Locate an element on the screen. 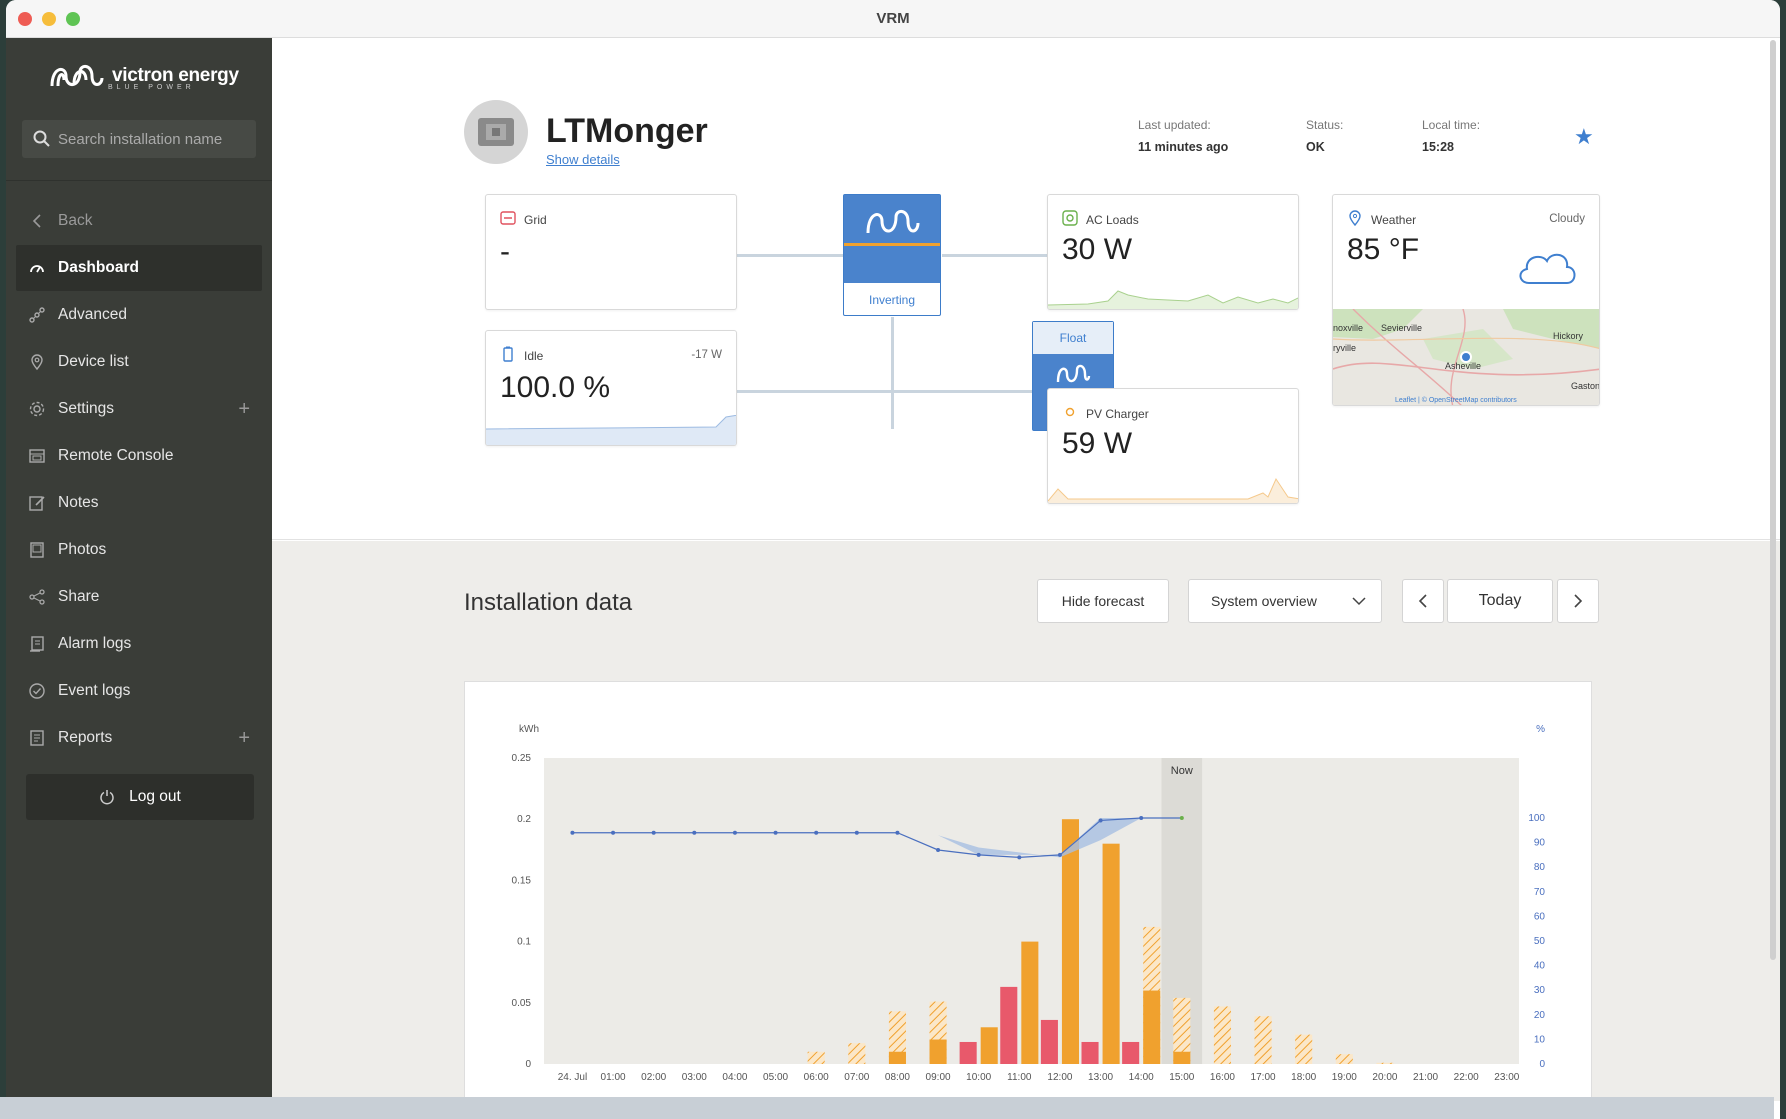 This screenshot has height=1119, width=1786. search-input is located at coordinates (153, 139).